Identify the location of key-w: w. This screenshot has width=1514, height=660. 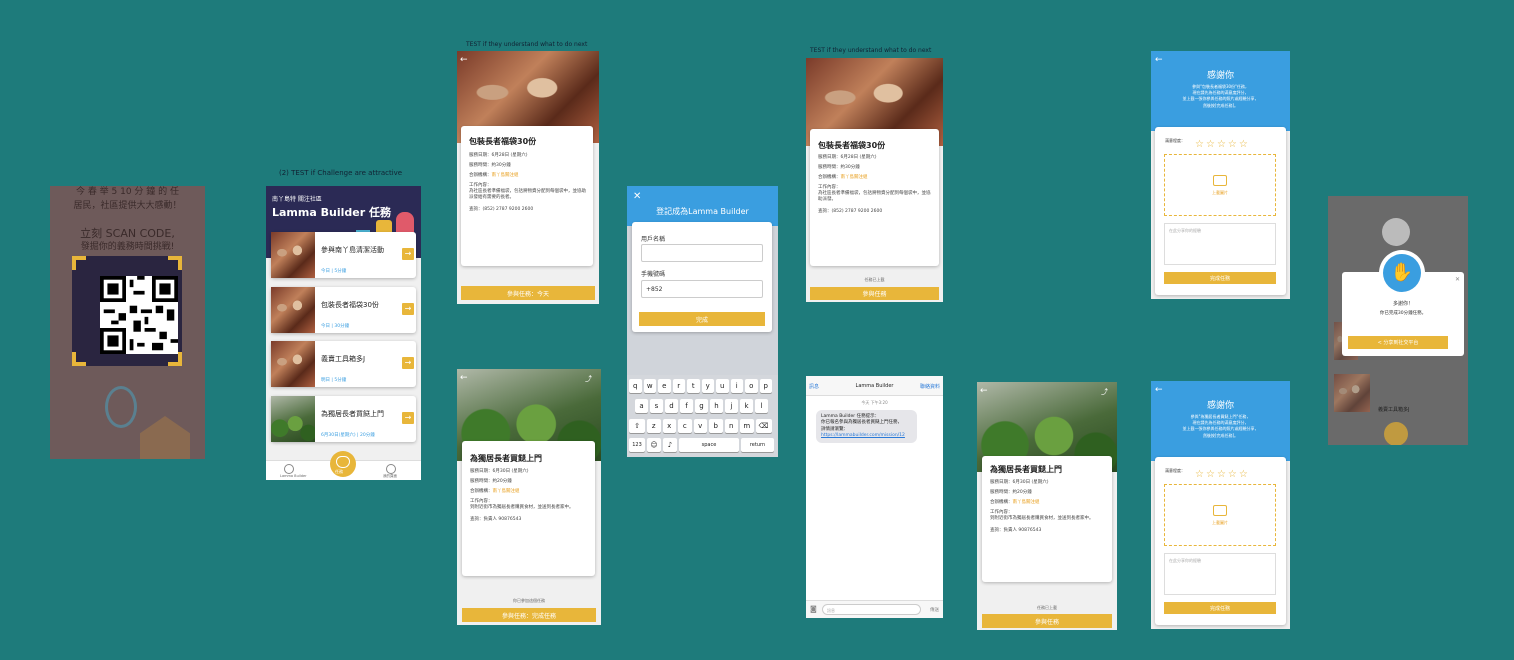
(649, 386).